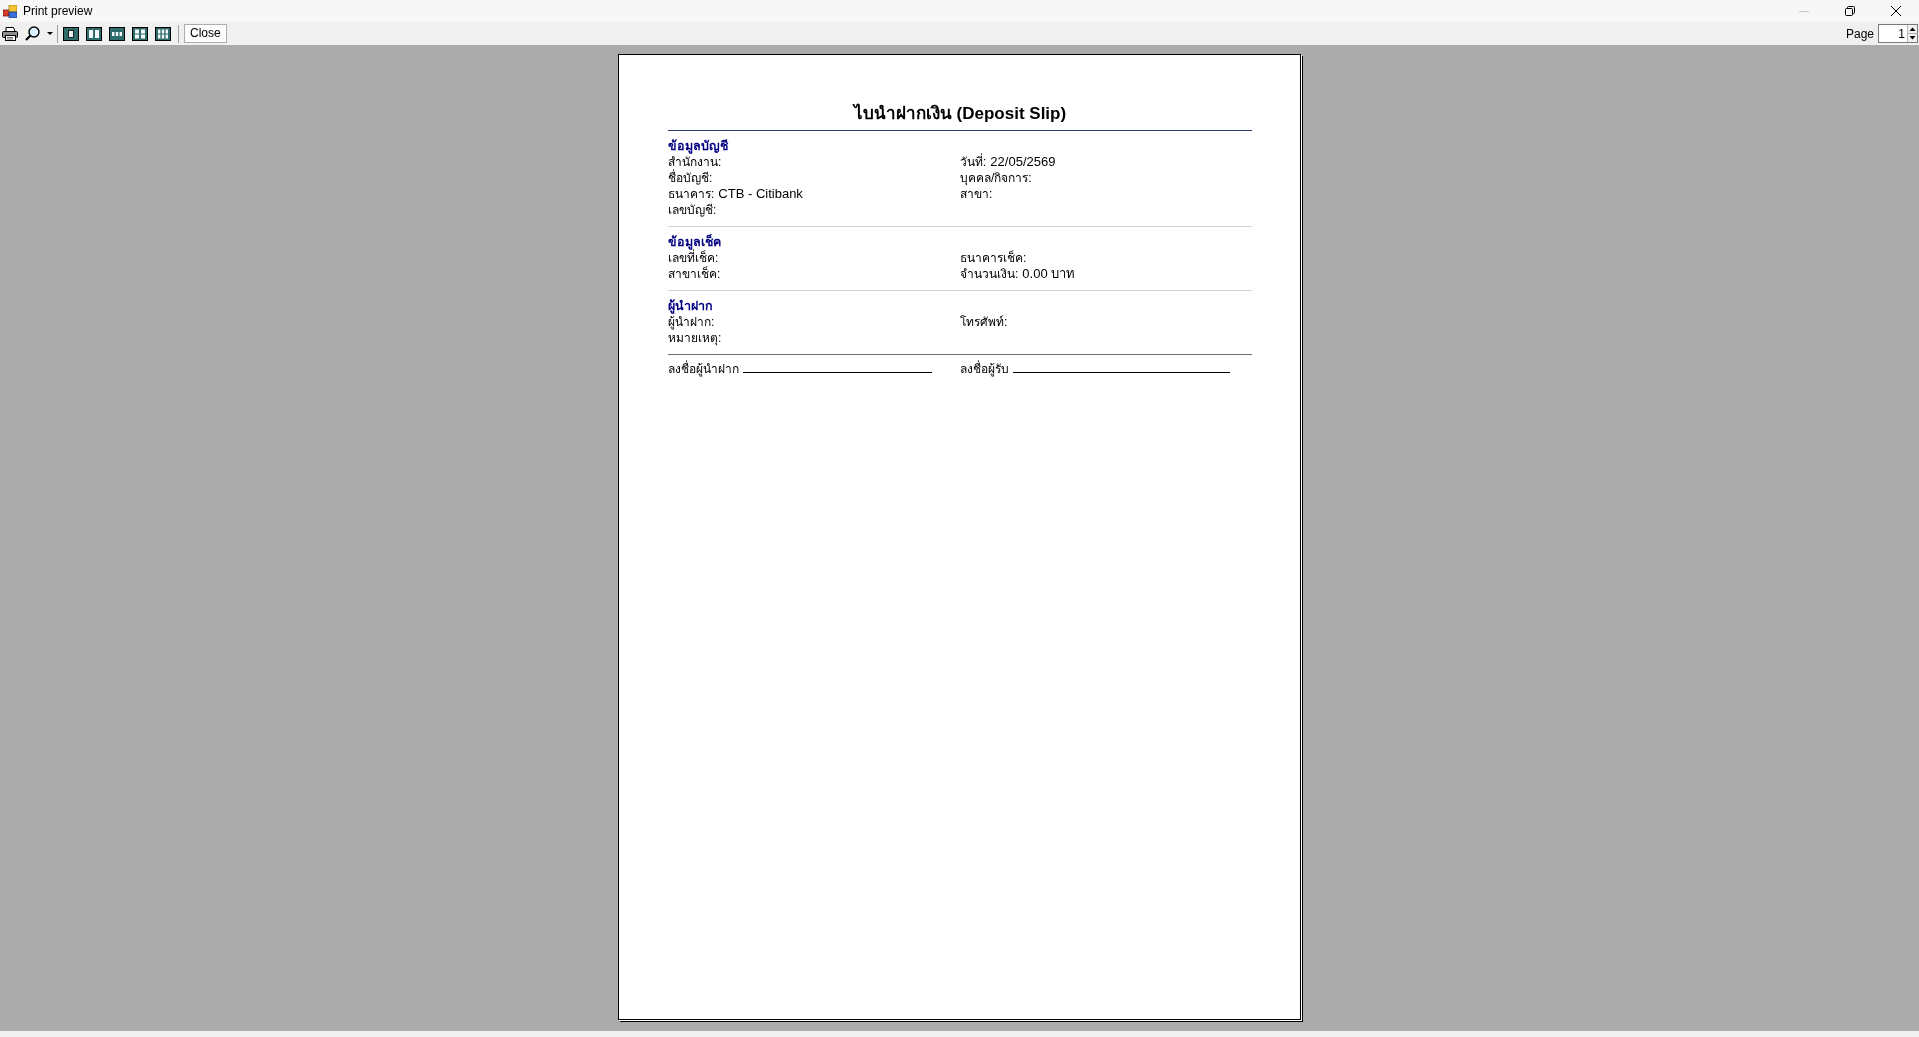 The height and width of the screenshot is (1037, 1919). I want to click on field-value: CTB - Citibank, so click(760, 194).